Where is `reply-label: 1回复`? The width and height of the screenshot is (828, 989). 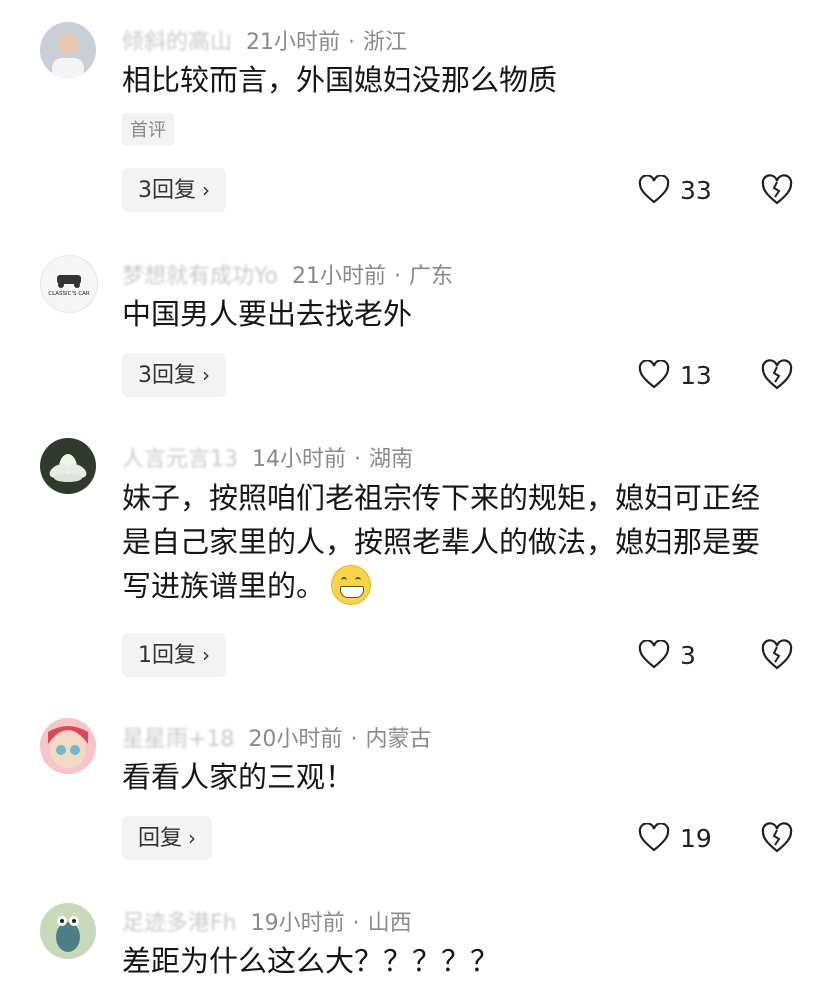 reply-label: 1回复 is located at coordinates (167, 655).